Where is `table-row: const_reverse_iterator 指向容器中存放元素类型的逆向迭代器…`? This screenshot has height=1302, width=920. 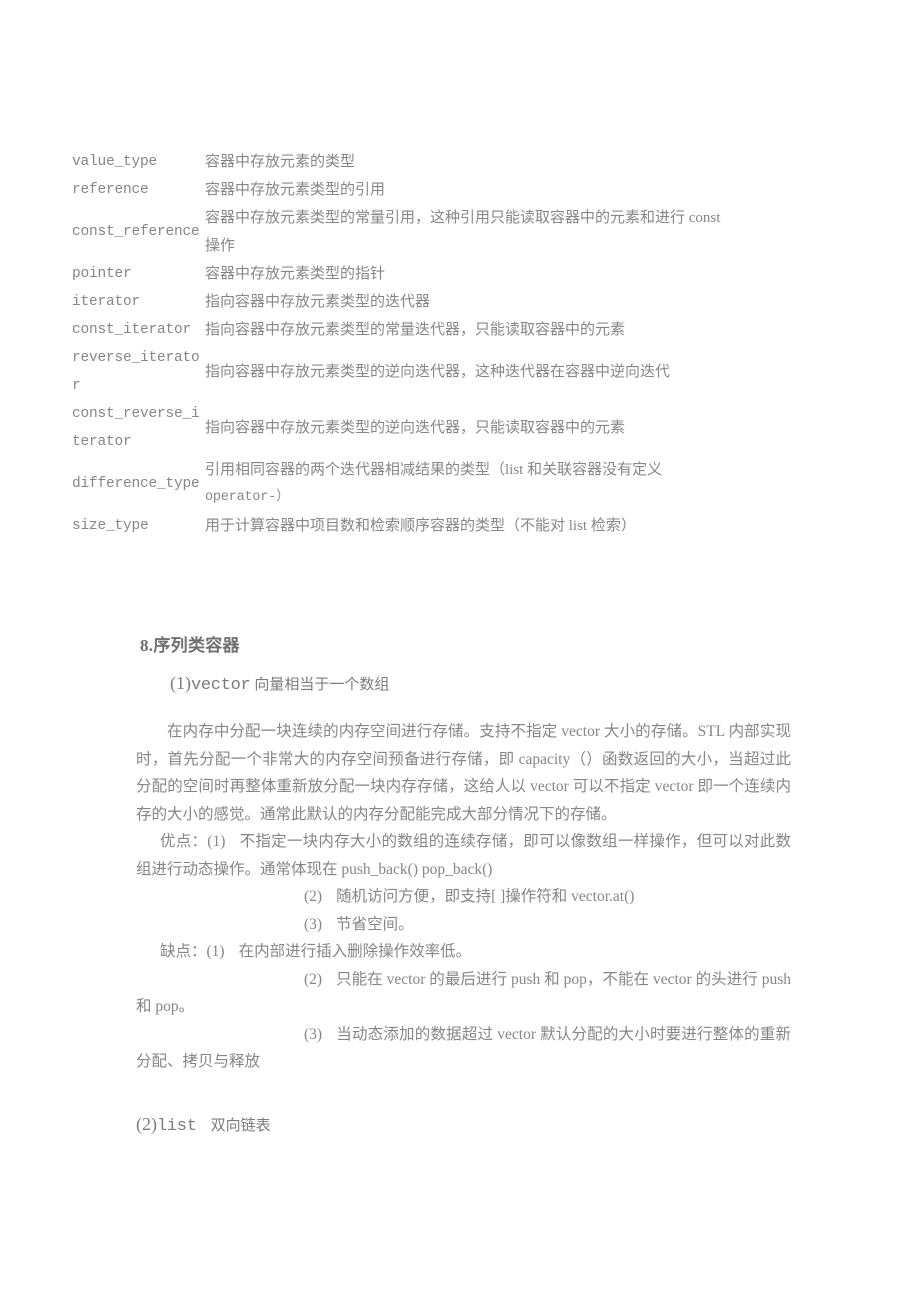
table-row: const_reverse_iterator 指向容器中存放元素类型的逆向迭代器… is located at coordinates (467, 428).